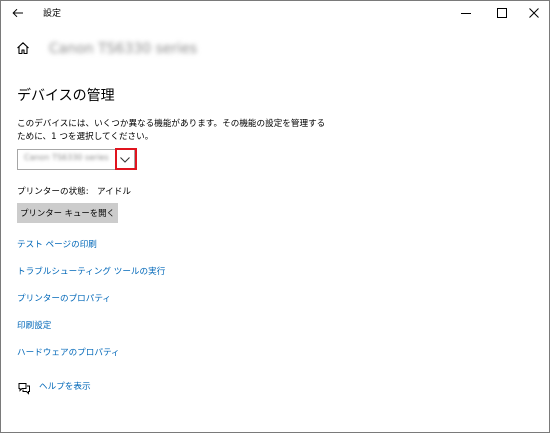 Image resolution: width=550 pixels, height=433 pixels. What do you see at coordinates (57, 244) in the screenshot?
I see `print-test-page-link: テスト ページの印刷` at bounding box center [57, 244].